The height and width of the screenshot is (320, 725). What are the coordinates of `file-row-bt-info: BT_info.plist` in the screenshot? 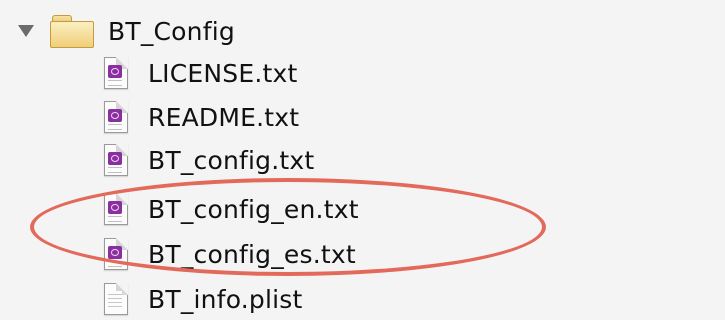 It's located at (203, 297).